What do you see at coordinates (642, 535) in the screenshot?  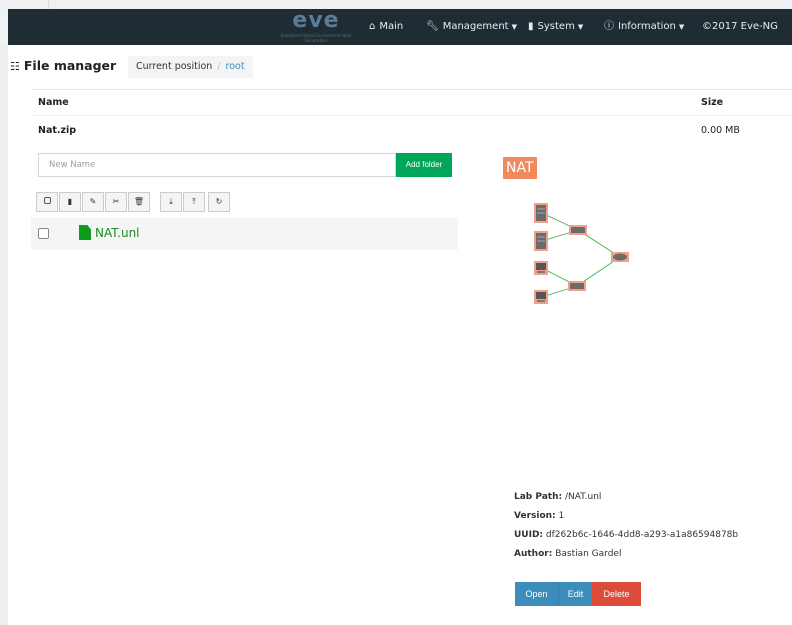 I see `lab-uuid-value: df262b6c-1646-4dd8-a293-a1a86594878b` at bounding box center [642, 535].